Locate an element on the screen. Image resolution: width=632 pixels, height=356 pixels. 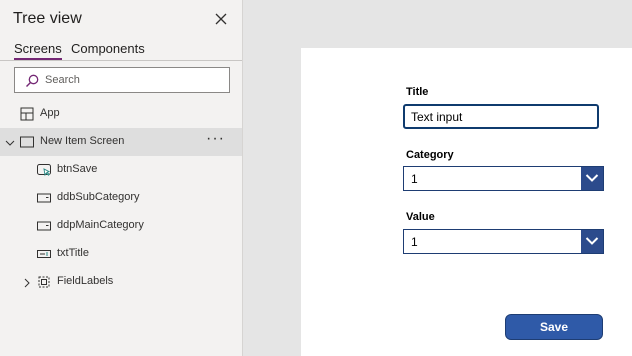
tab-components: Components is located at coordinates (108, 48).